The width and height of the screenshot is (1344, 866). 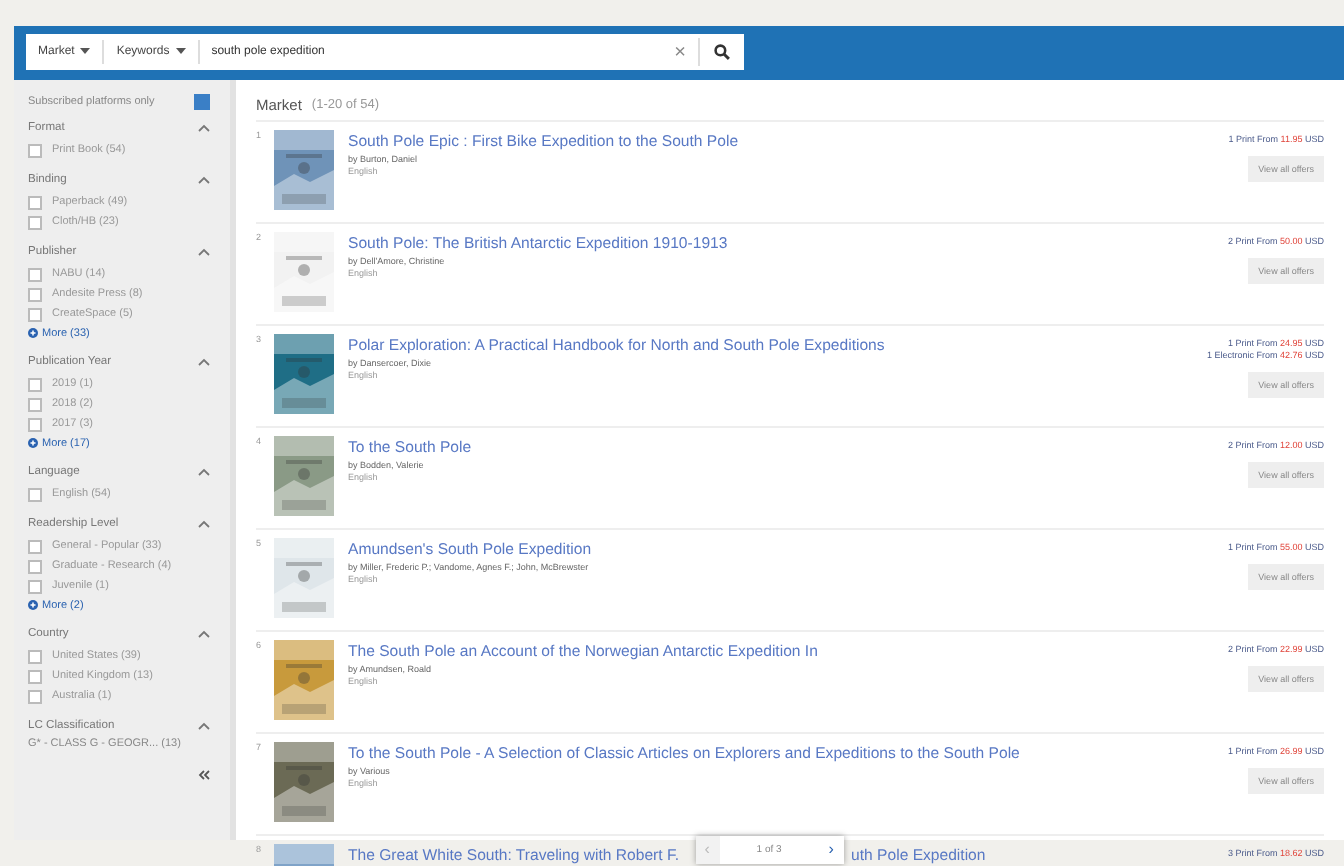 What do you see at coordinates (722, 52) in the screenshot?
I see `search-icon` at bounding box center [722, 52].